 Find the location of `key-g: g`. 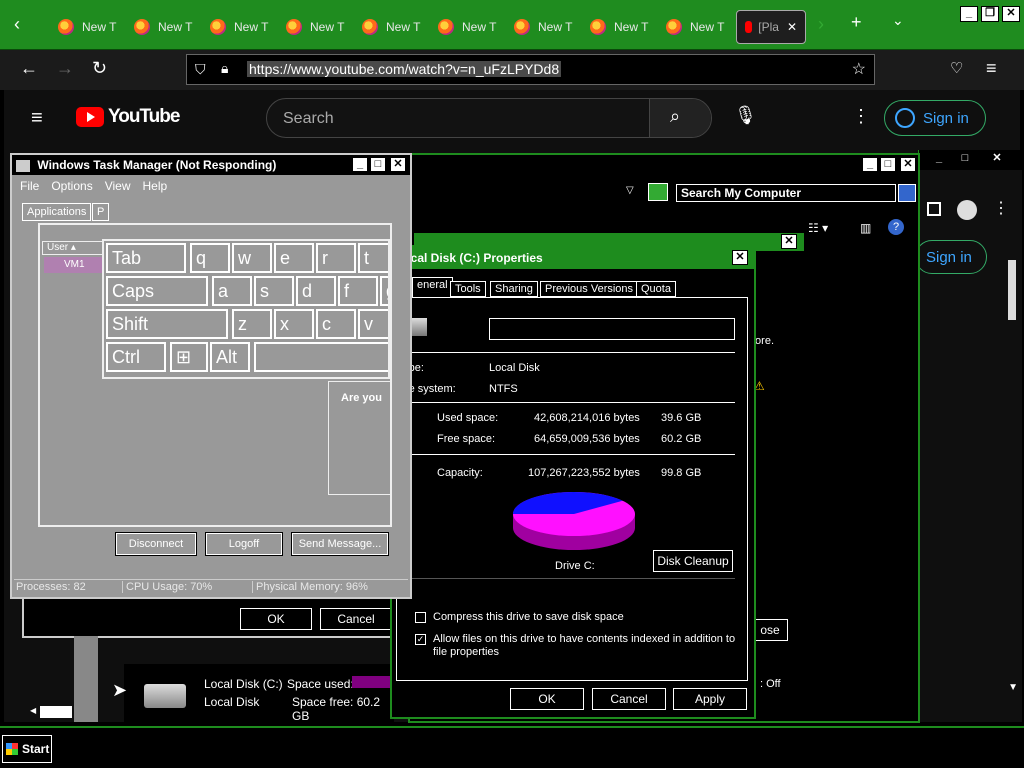

key-g: g is located at coordinates (384, 291).